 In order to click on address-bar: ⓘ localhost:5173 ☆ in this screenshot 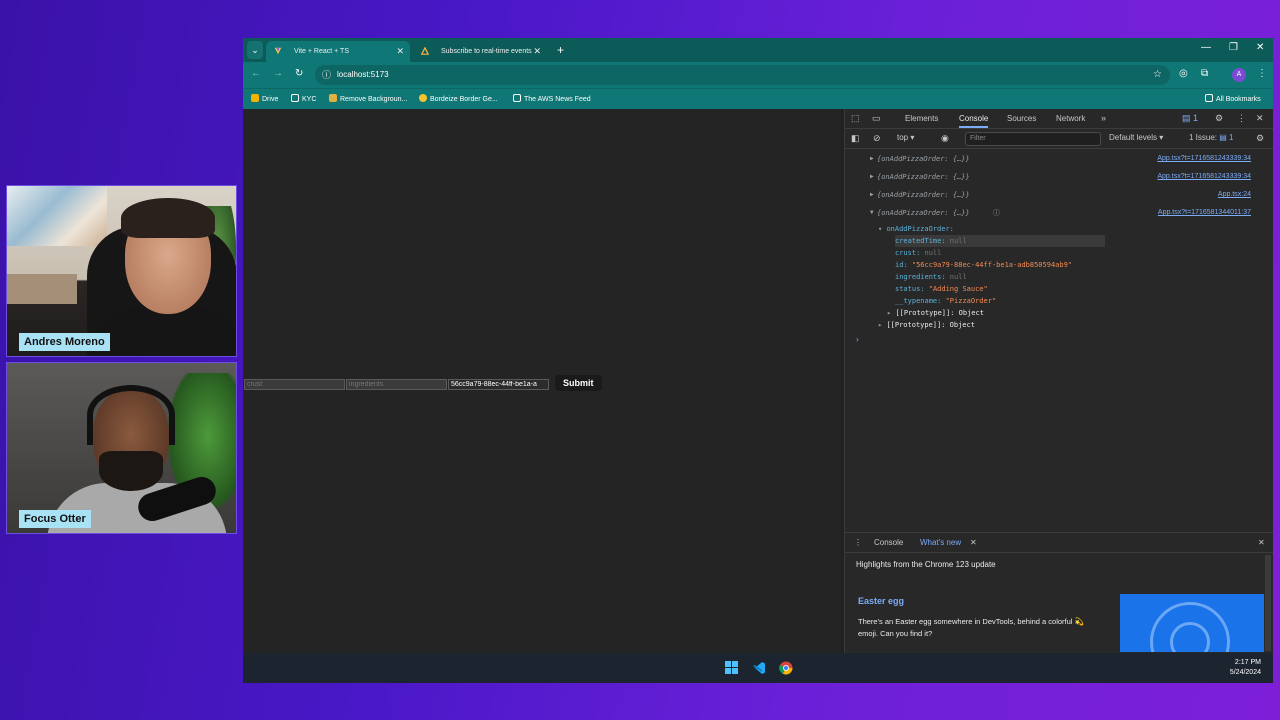, I will do `click(742, 75)`.